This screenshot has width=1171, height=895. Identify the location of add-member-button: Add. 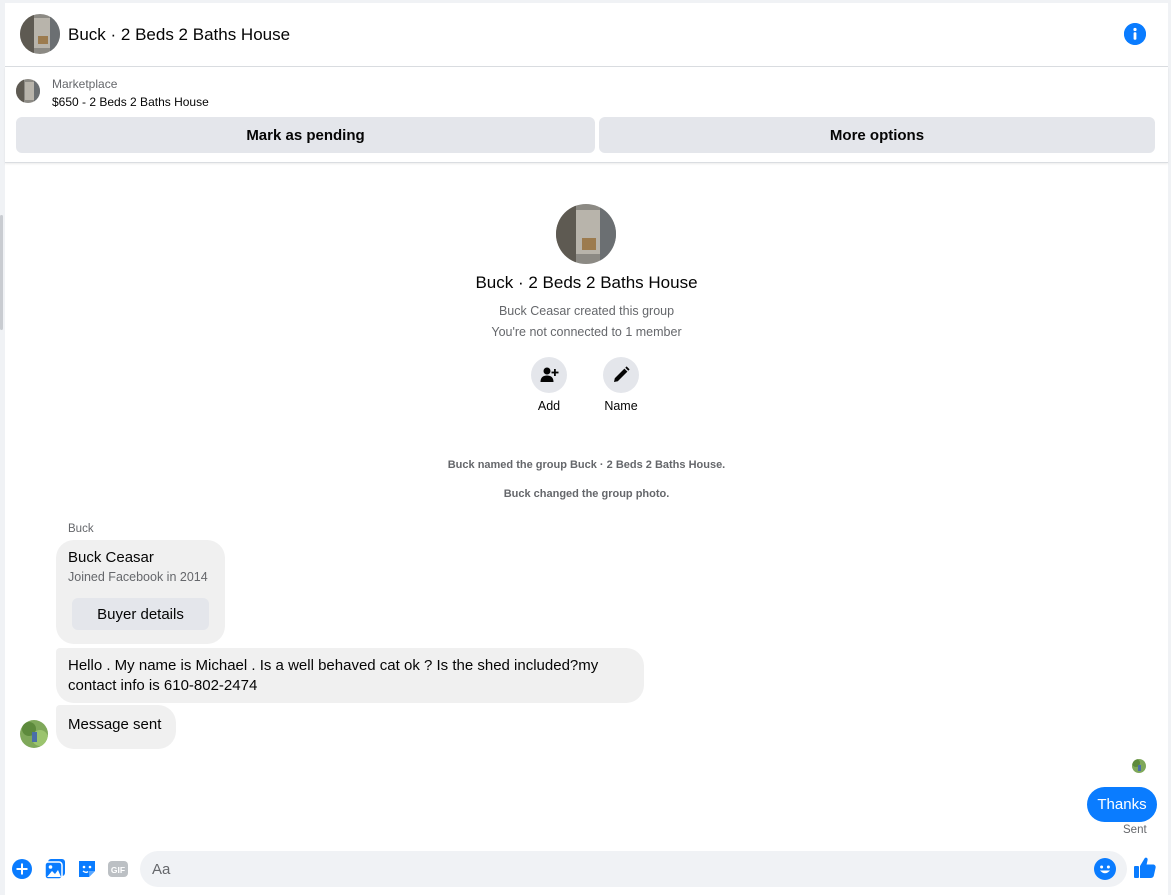
(549, 385).